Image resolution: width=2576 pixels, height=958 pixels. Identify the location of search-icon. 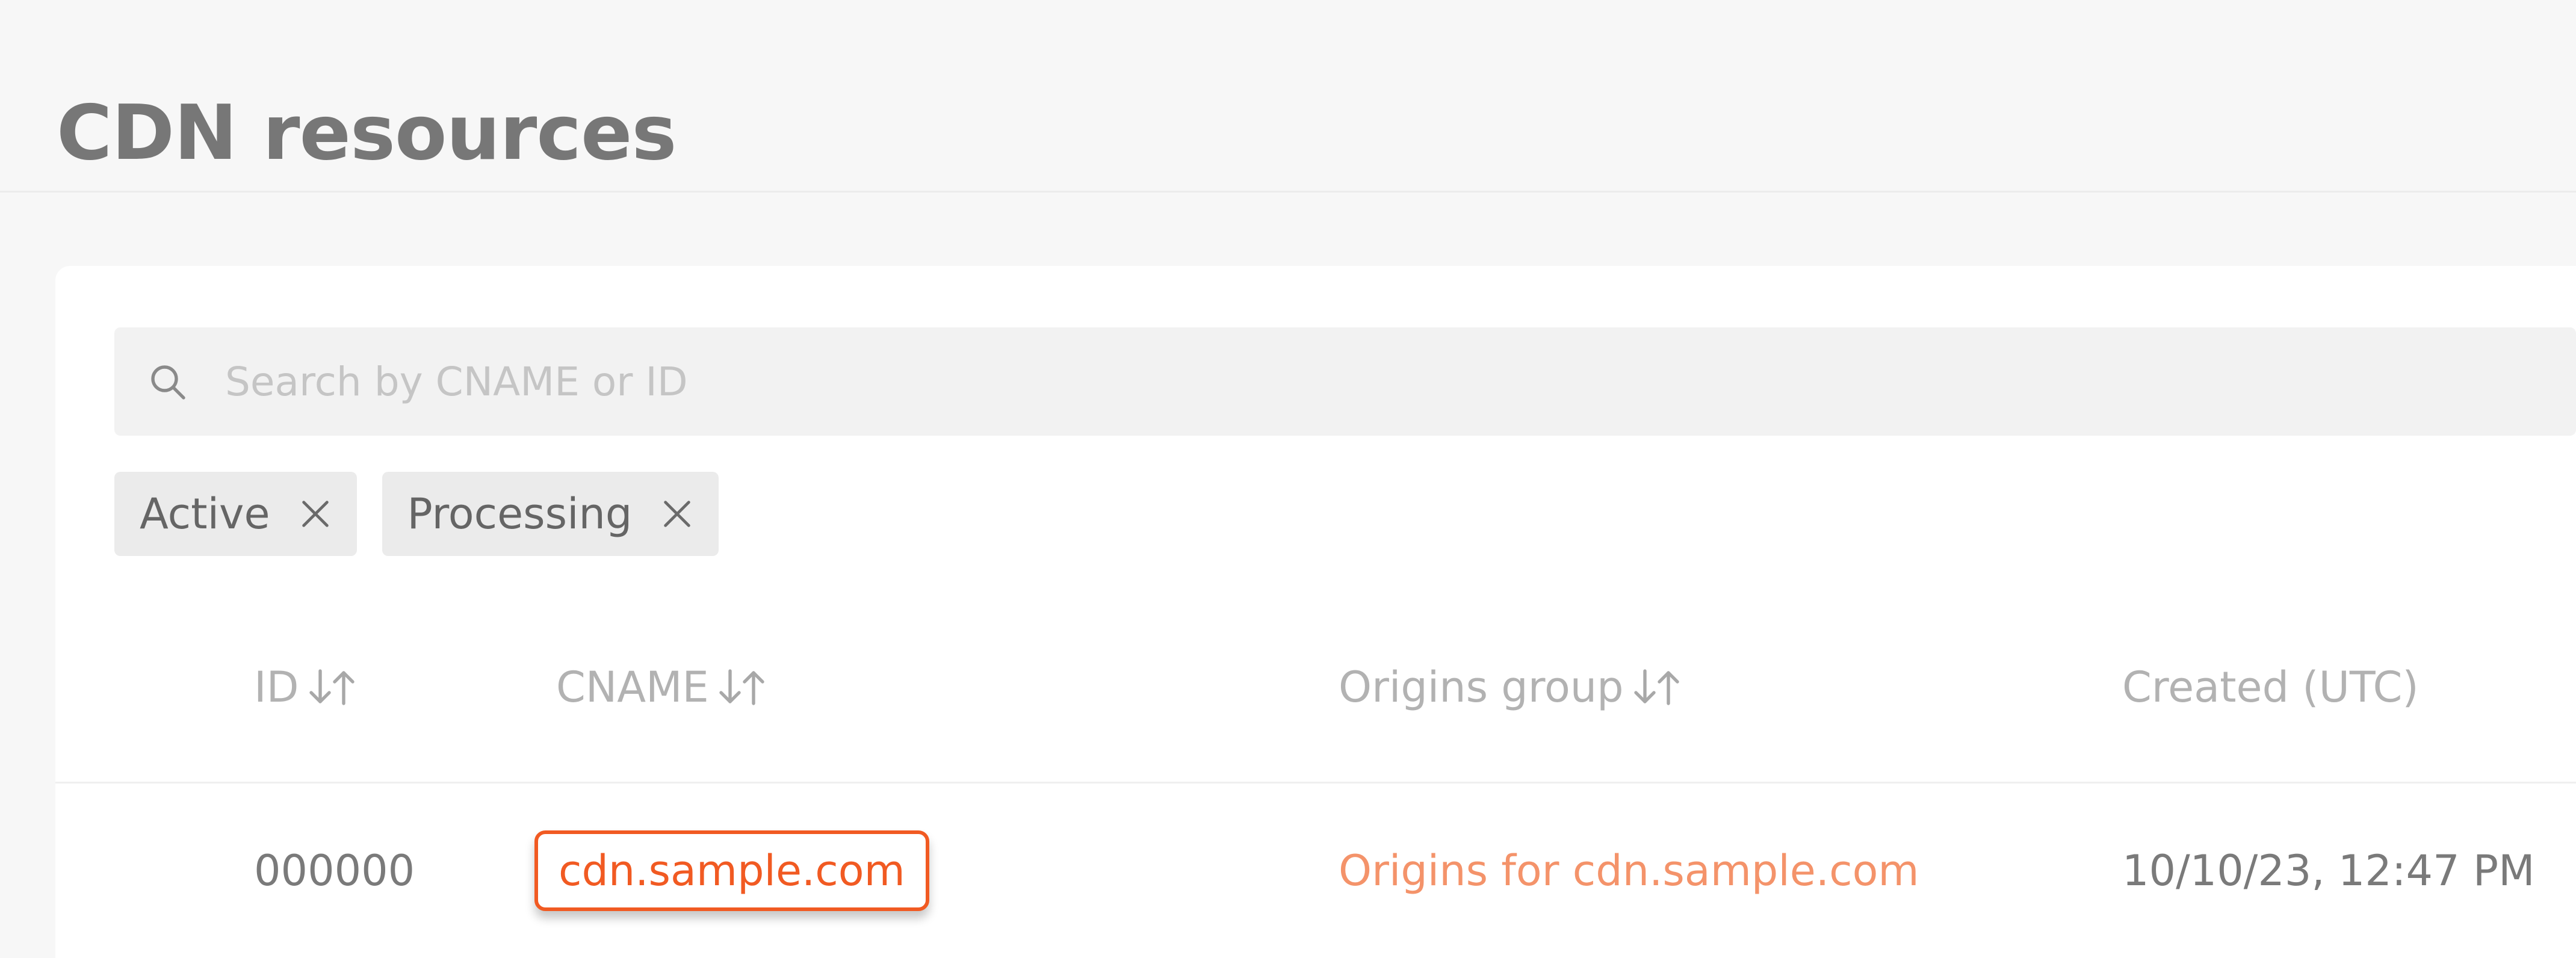
(168, 382).